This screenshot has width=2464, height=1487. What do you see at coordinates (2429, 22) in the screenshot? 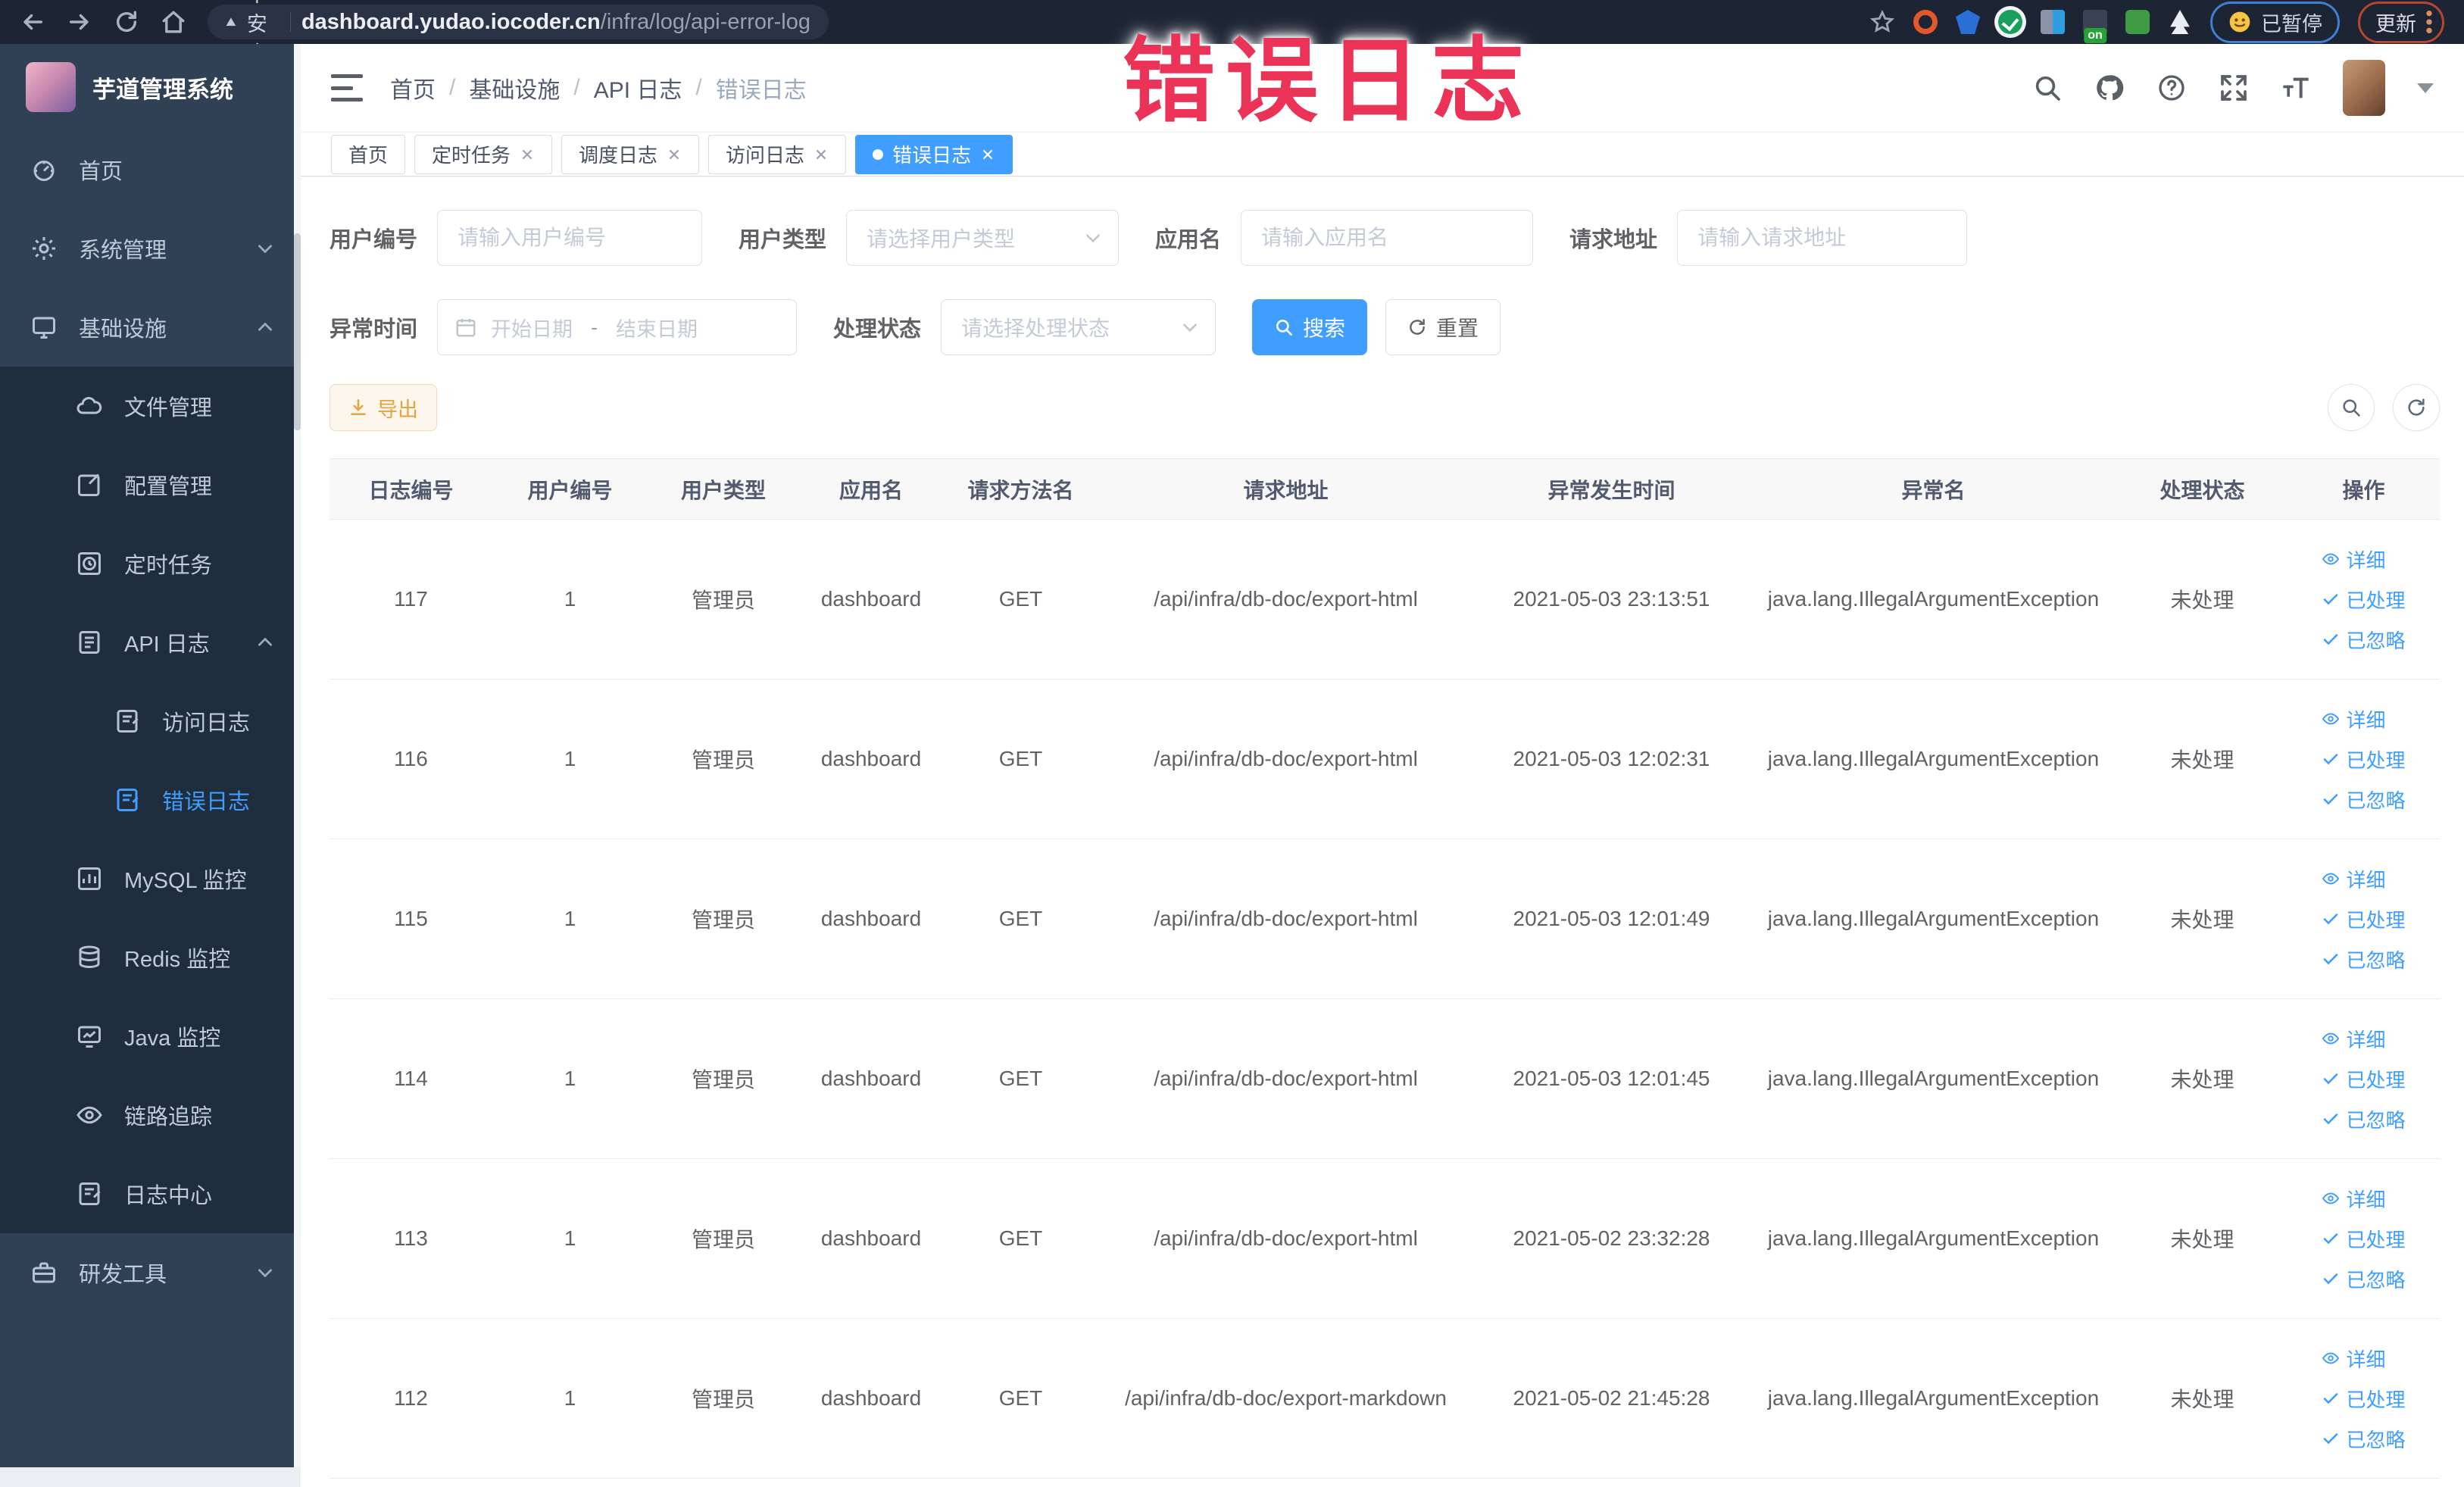
I see `browser-menu-icon` at bounding box center [2429, 22].